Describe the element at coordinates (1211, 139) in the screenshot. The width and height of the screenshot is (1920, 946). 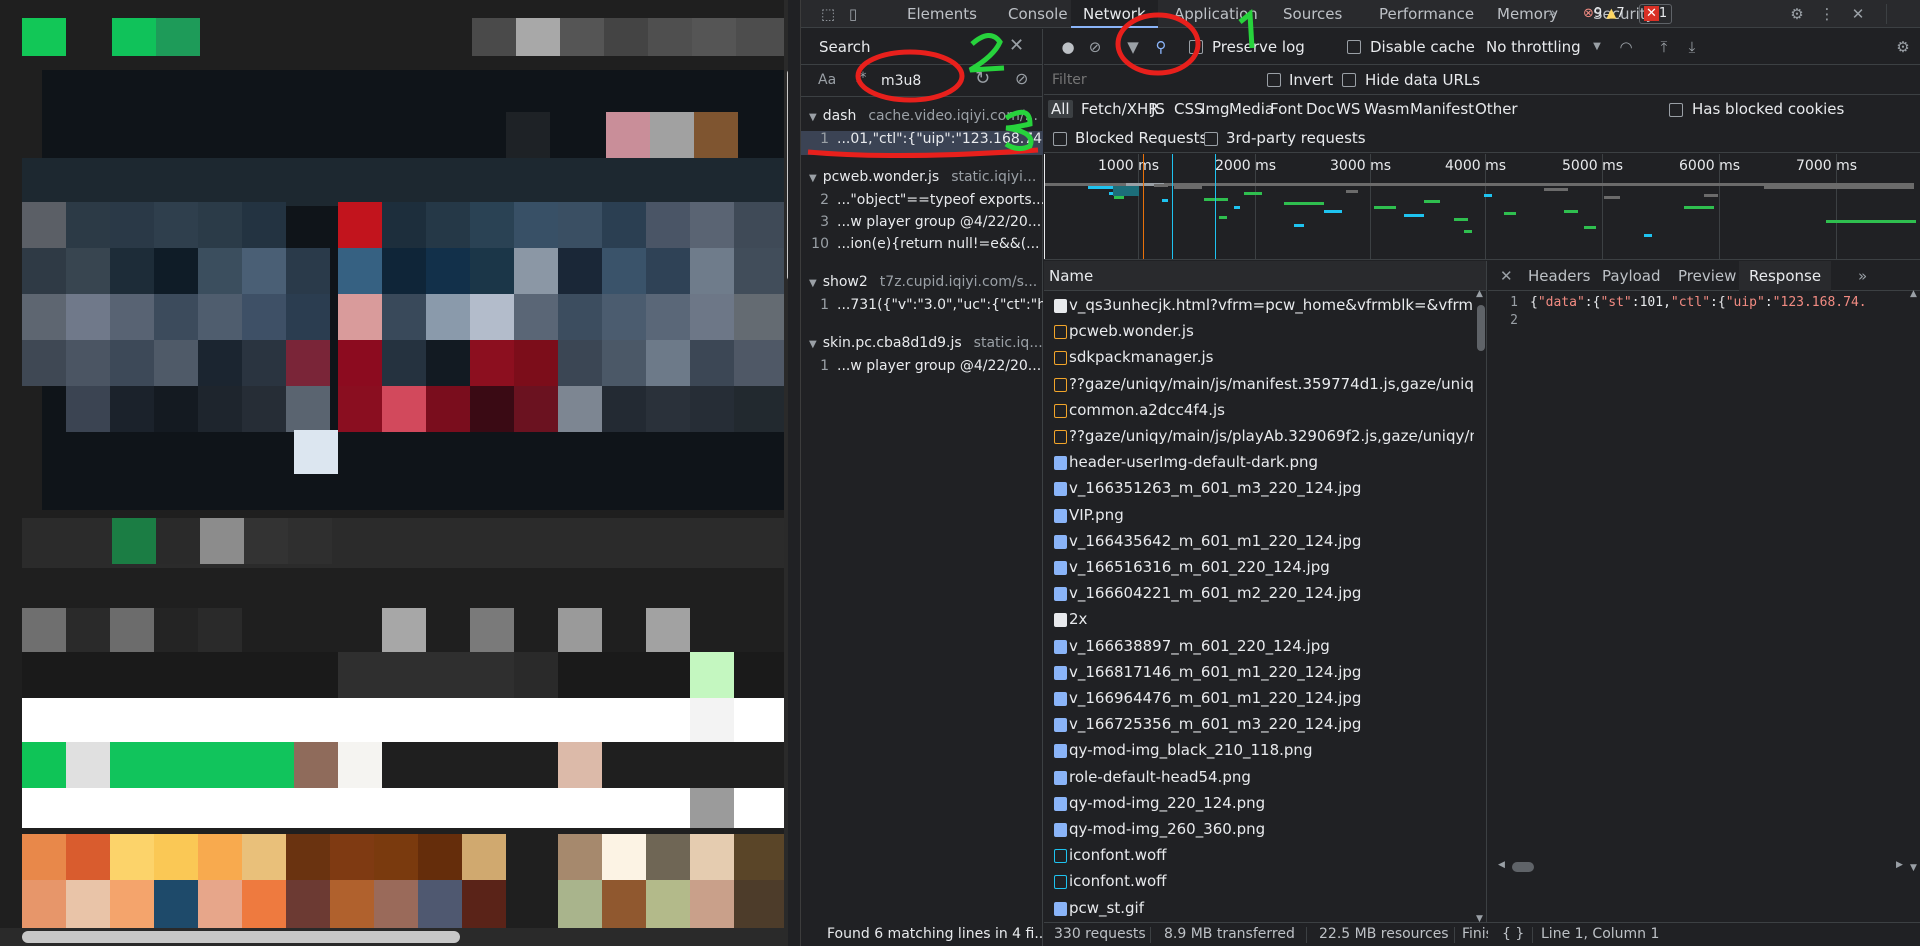
I see `third-party-checkbox` at that location.